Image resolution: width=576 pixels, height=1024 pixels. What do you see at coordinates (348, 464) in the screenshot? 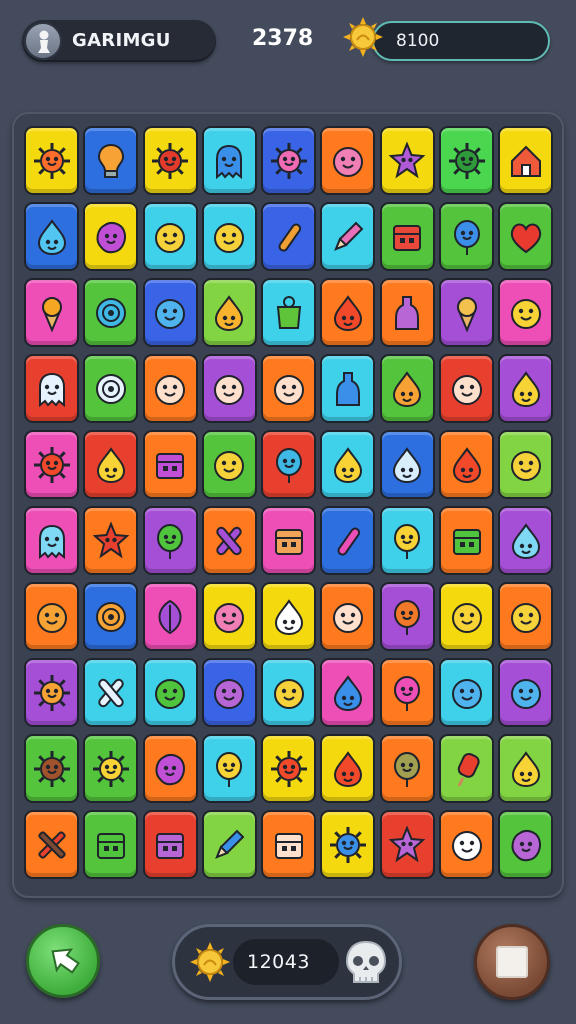
I see `tile-r4-c5` at bounding box center [348, 464].